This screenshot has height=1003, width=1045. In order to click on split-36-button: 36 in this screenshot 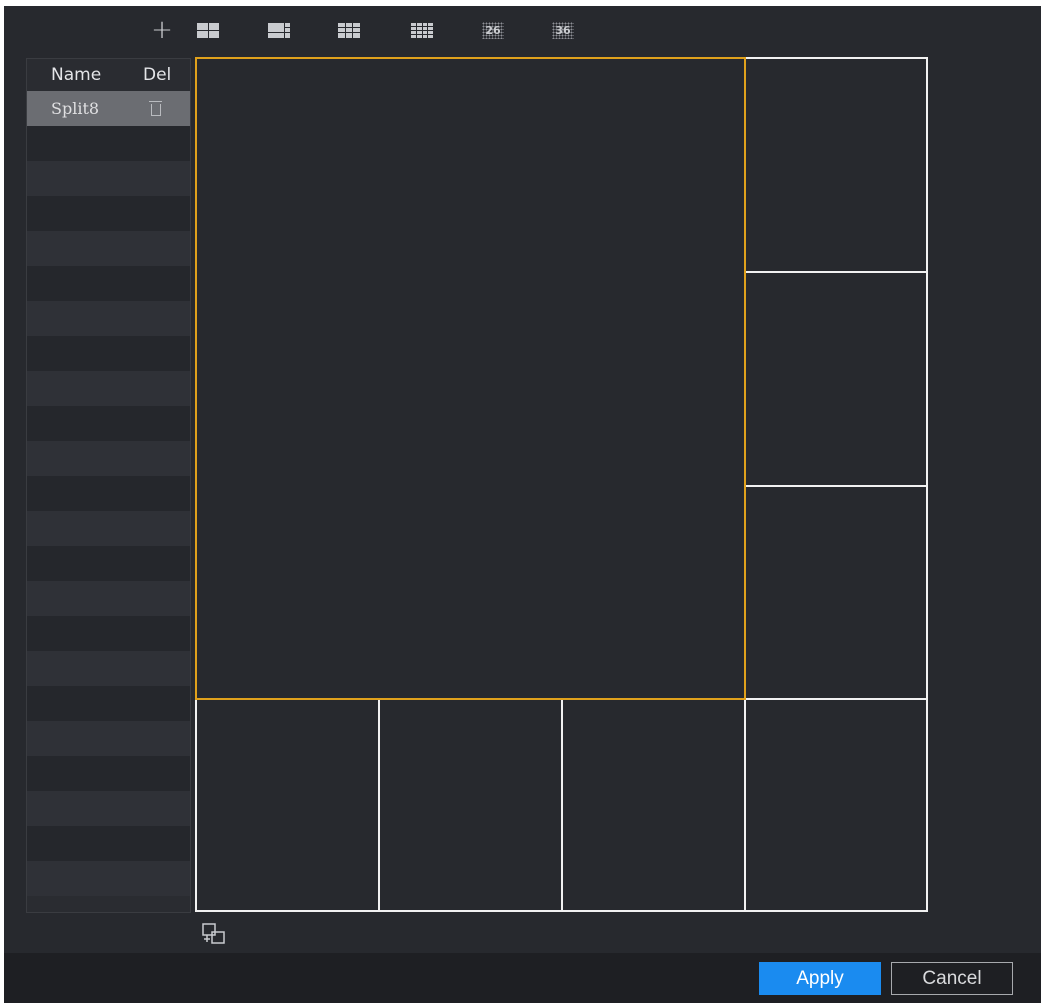, I will do `click(563, 30)`.